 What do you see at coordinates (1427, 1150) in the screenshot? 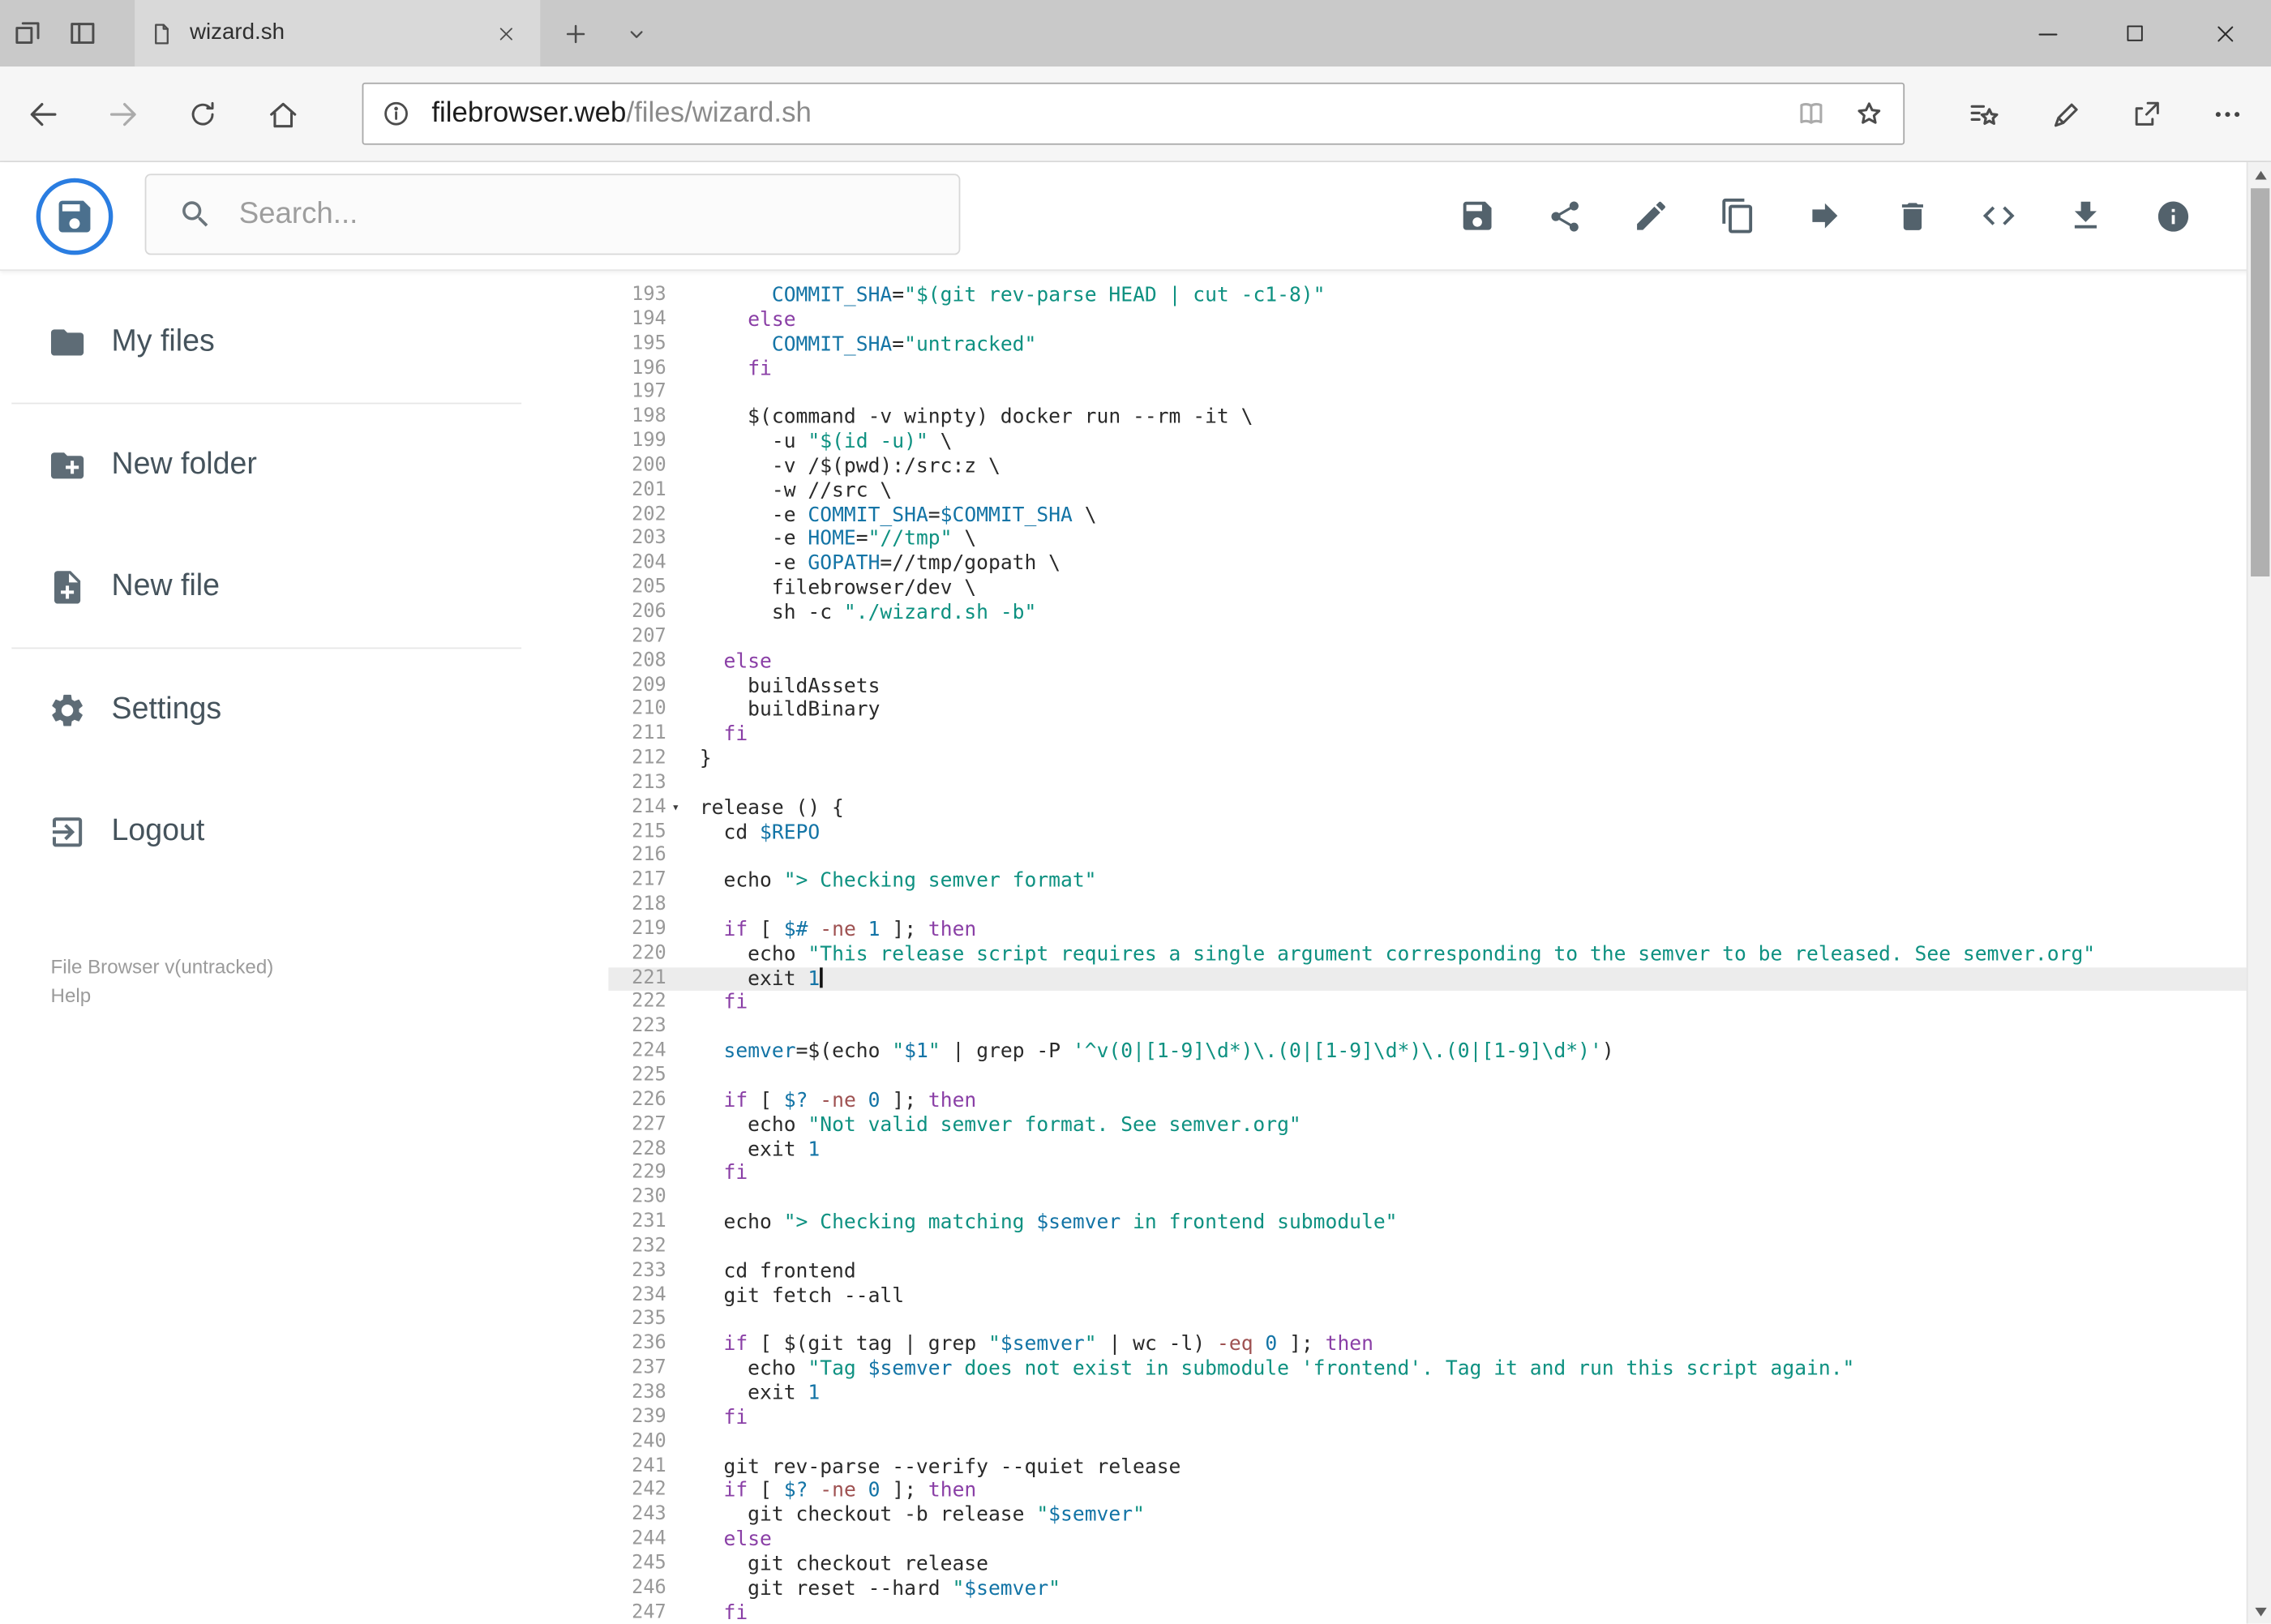
I see `code-line: 228 exit 1` at bounding box center [1427, 1150].